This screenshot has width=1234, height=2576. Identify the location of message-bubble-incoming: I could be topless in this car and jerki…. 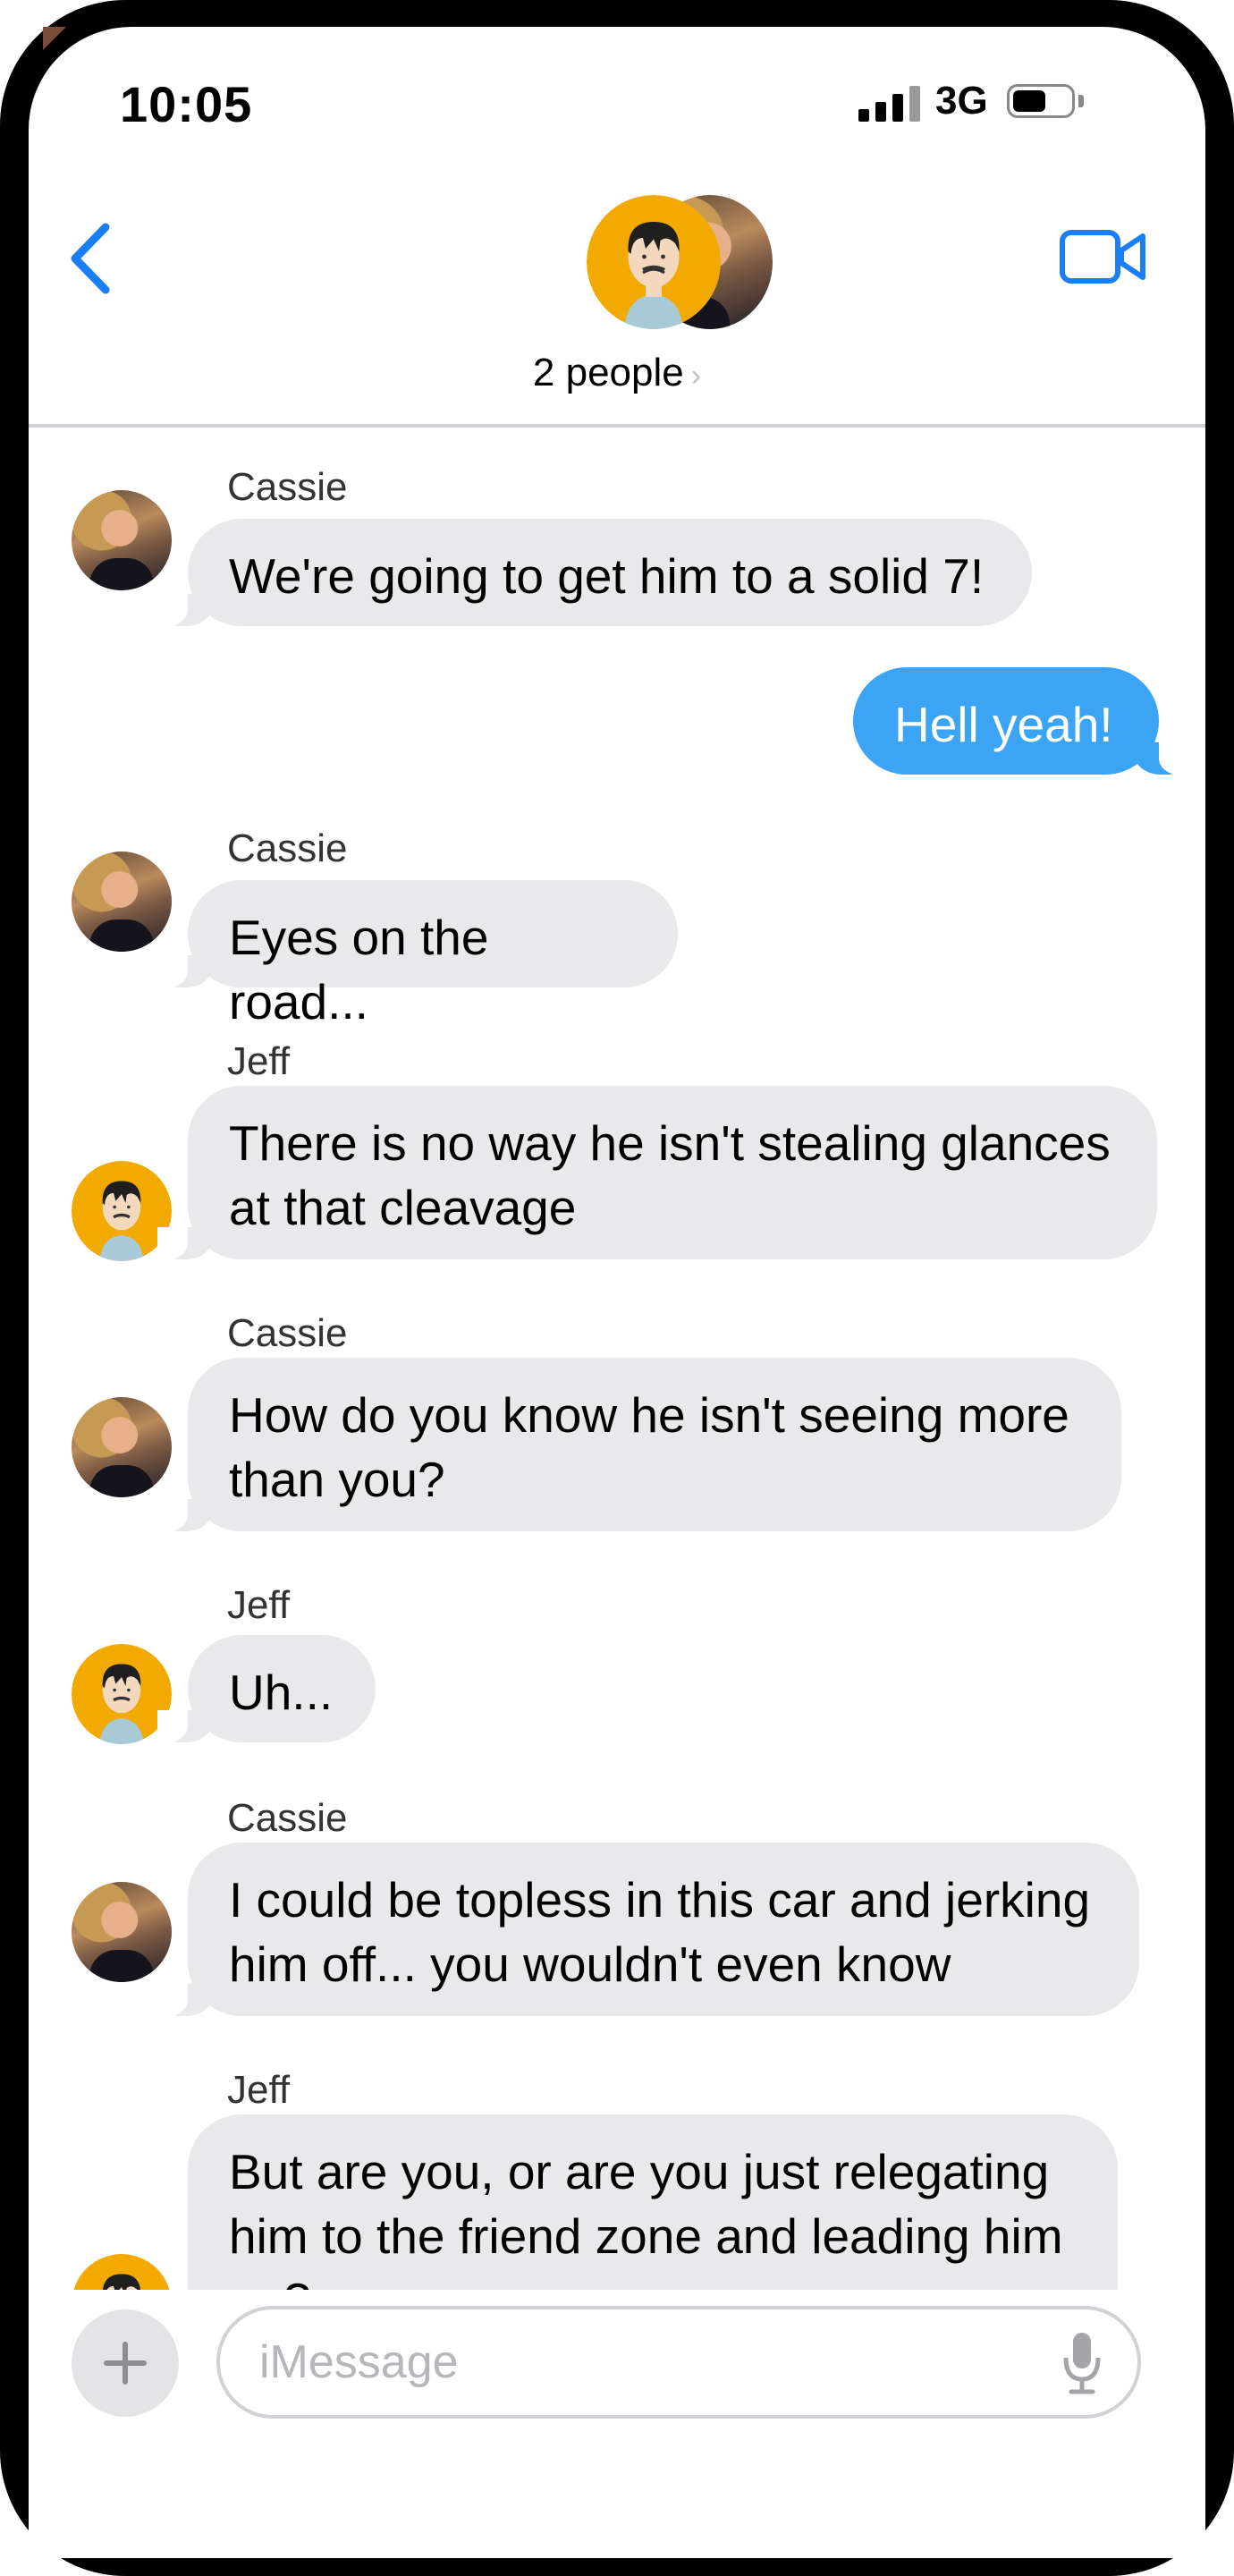
(648, 1929).